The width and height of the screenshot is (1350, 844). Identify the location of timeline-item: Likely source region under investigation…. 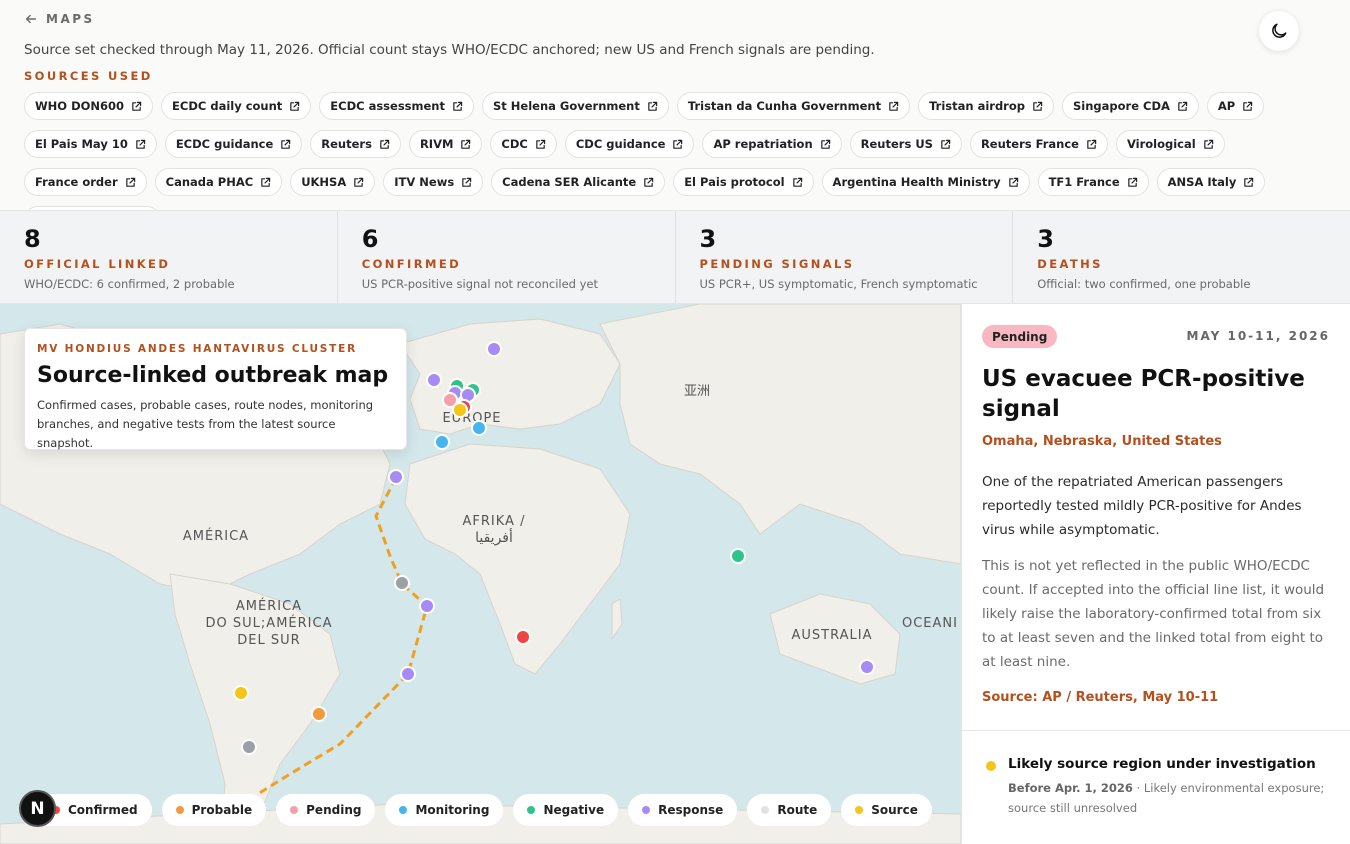
(1157, 787).